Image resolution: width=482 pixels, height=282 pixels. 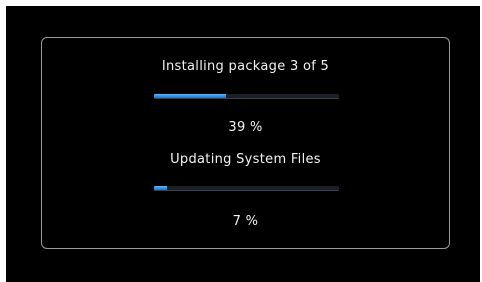 What do you see at coordinates (190, 96) in the screenshot?
I see `install-progress-fill` at bounding box center [190, 96].